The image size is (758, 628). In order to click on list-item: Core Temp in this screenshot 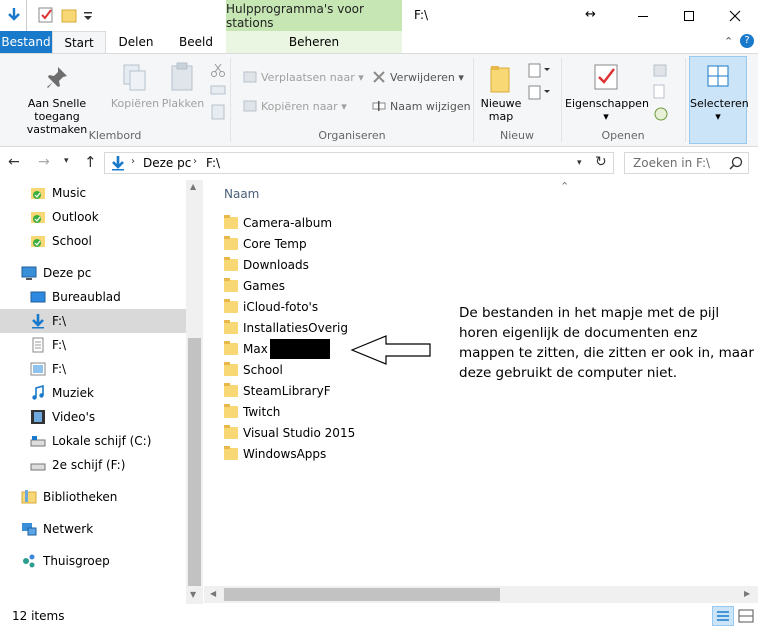, I will do `click(265, 243)`.